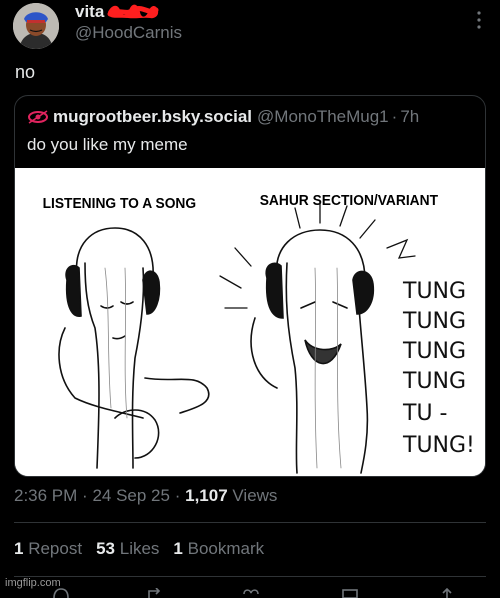  What do you see at coordinates (255, 495) in the screenshot?
I see `views-label: Views` at bounding box center [255, 495].